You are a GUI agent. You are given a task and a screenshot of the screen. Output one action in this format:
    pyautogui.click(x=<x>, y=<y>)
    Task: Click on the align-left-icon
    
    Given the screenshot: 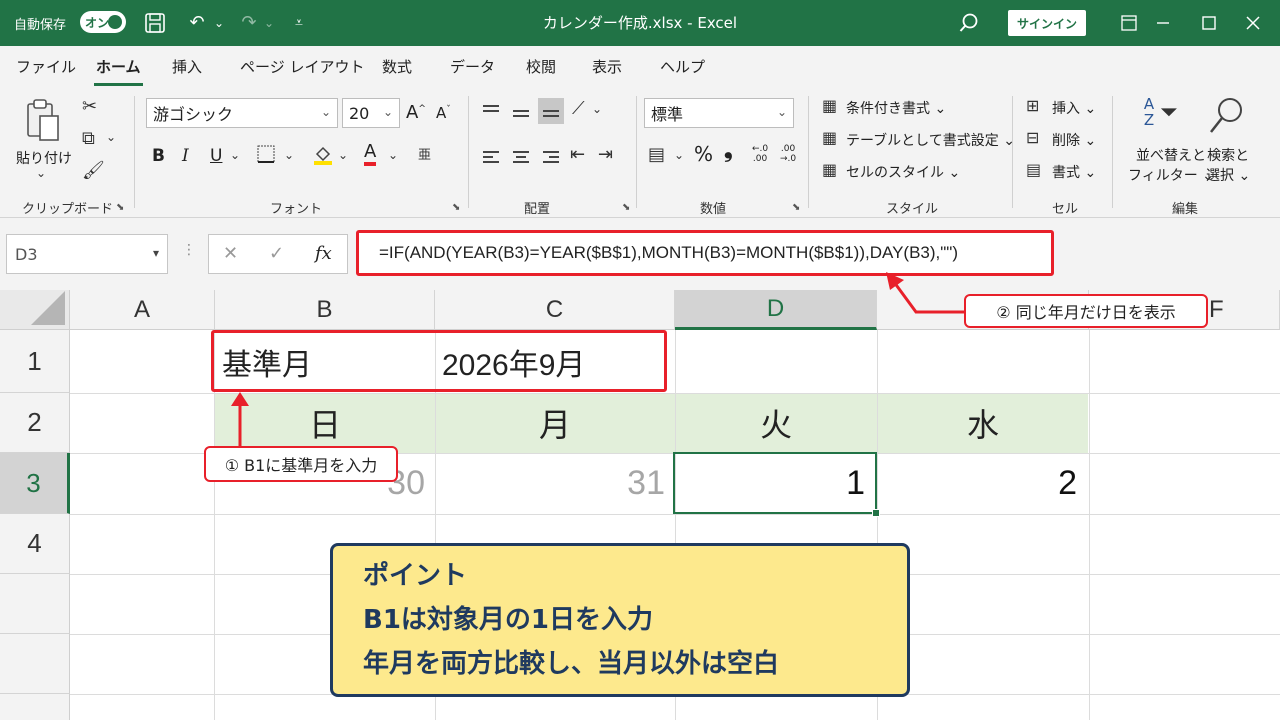 What is the action you would take?
    pyautogui.click(x=491, y=157)
    